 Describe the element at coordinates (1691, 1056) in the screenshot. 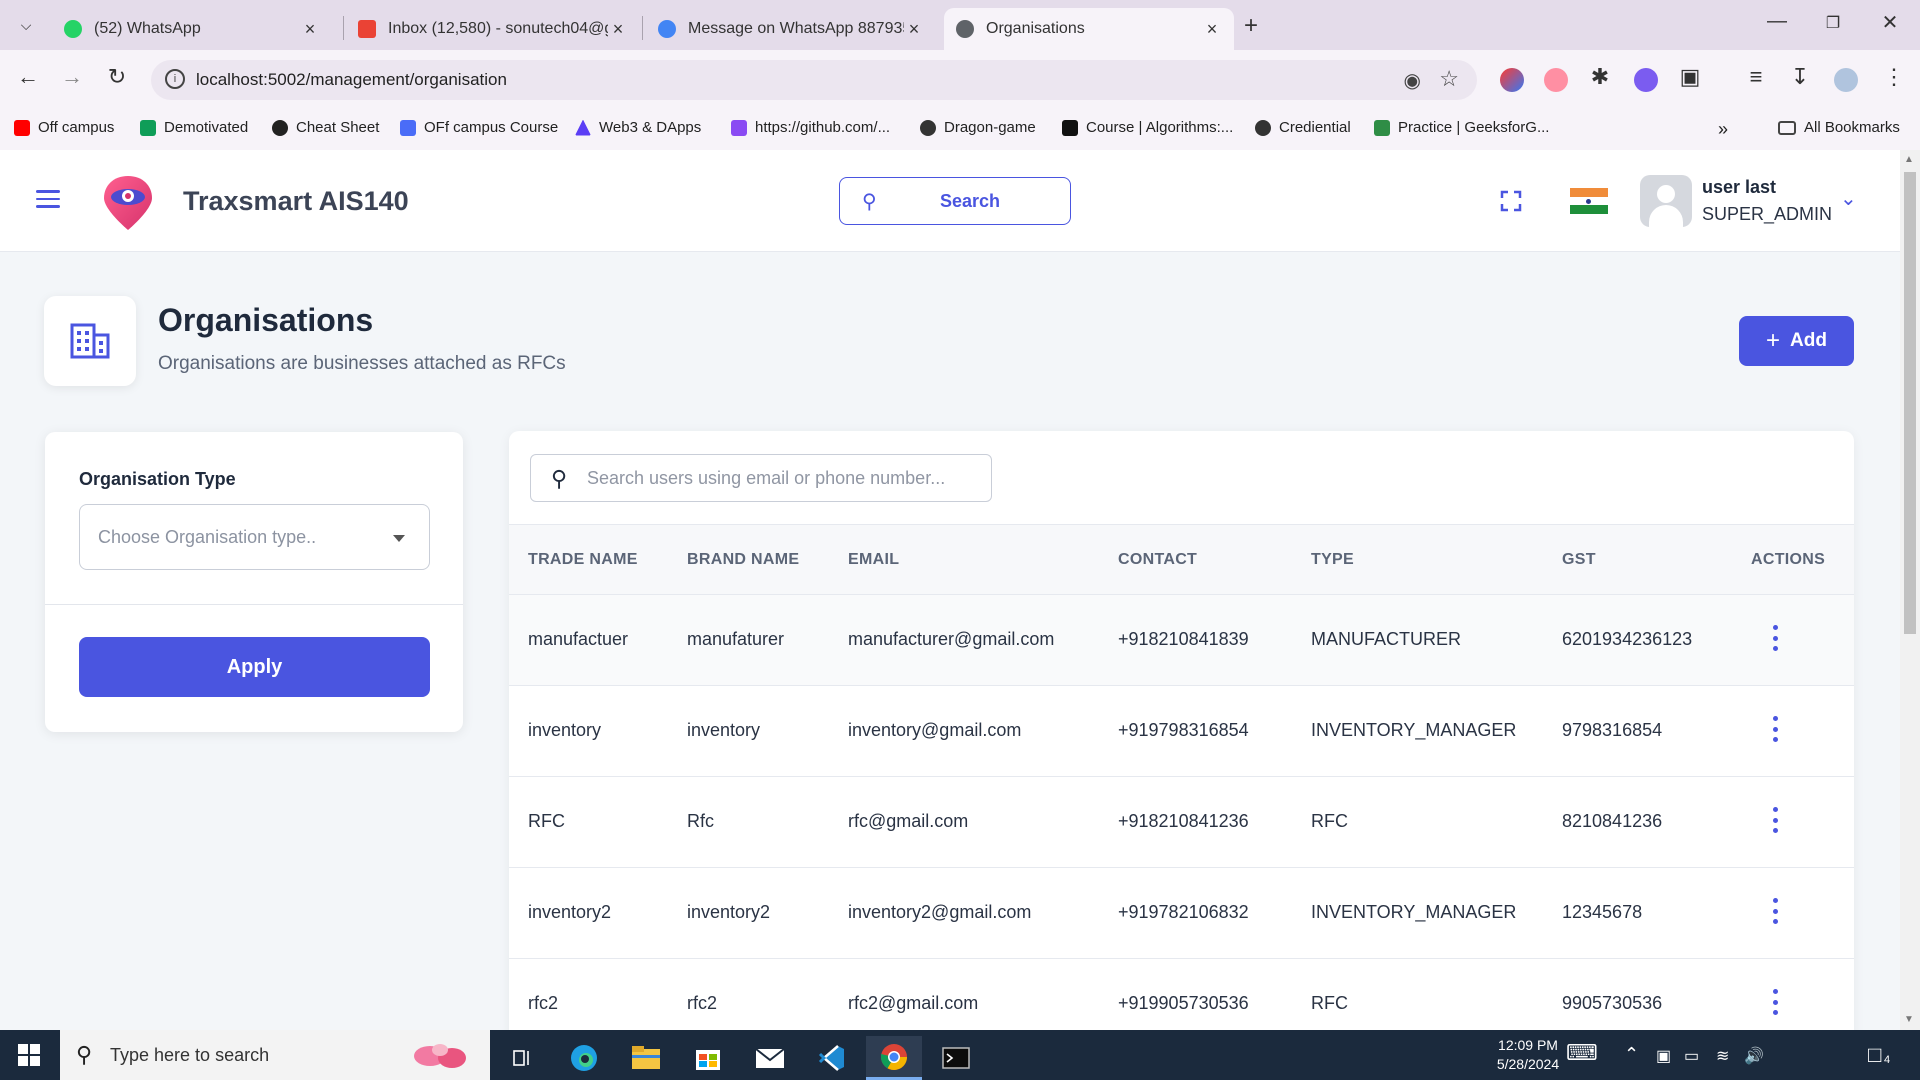

I see `battery-icon: ▭` at that location.